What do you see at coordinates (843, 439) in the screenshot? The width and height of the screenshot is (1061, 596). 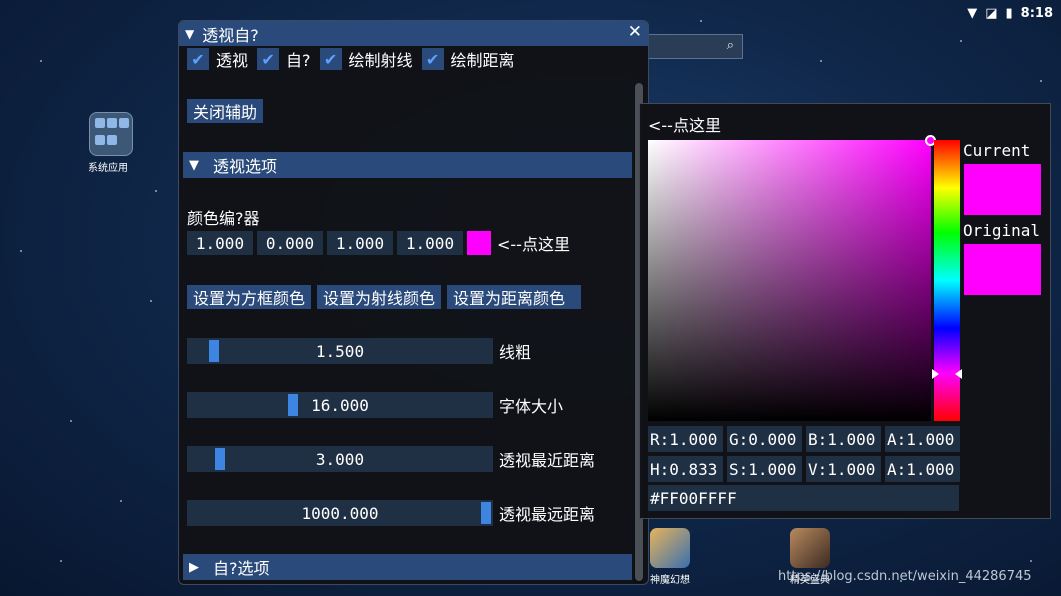 I see `blue-field: B:1.000` at bounding box center [843, 439].